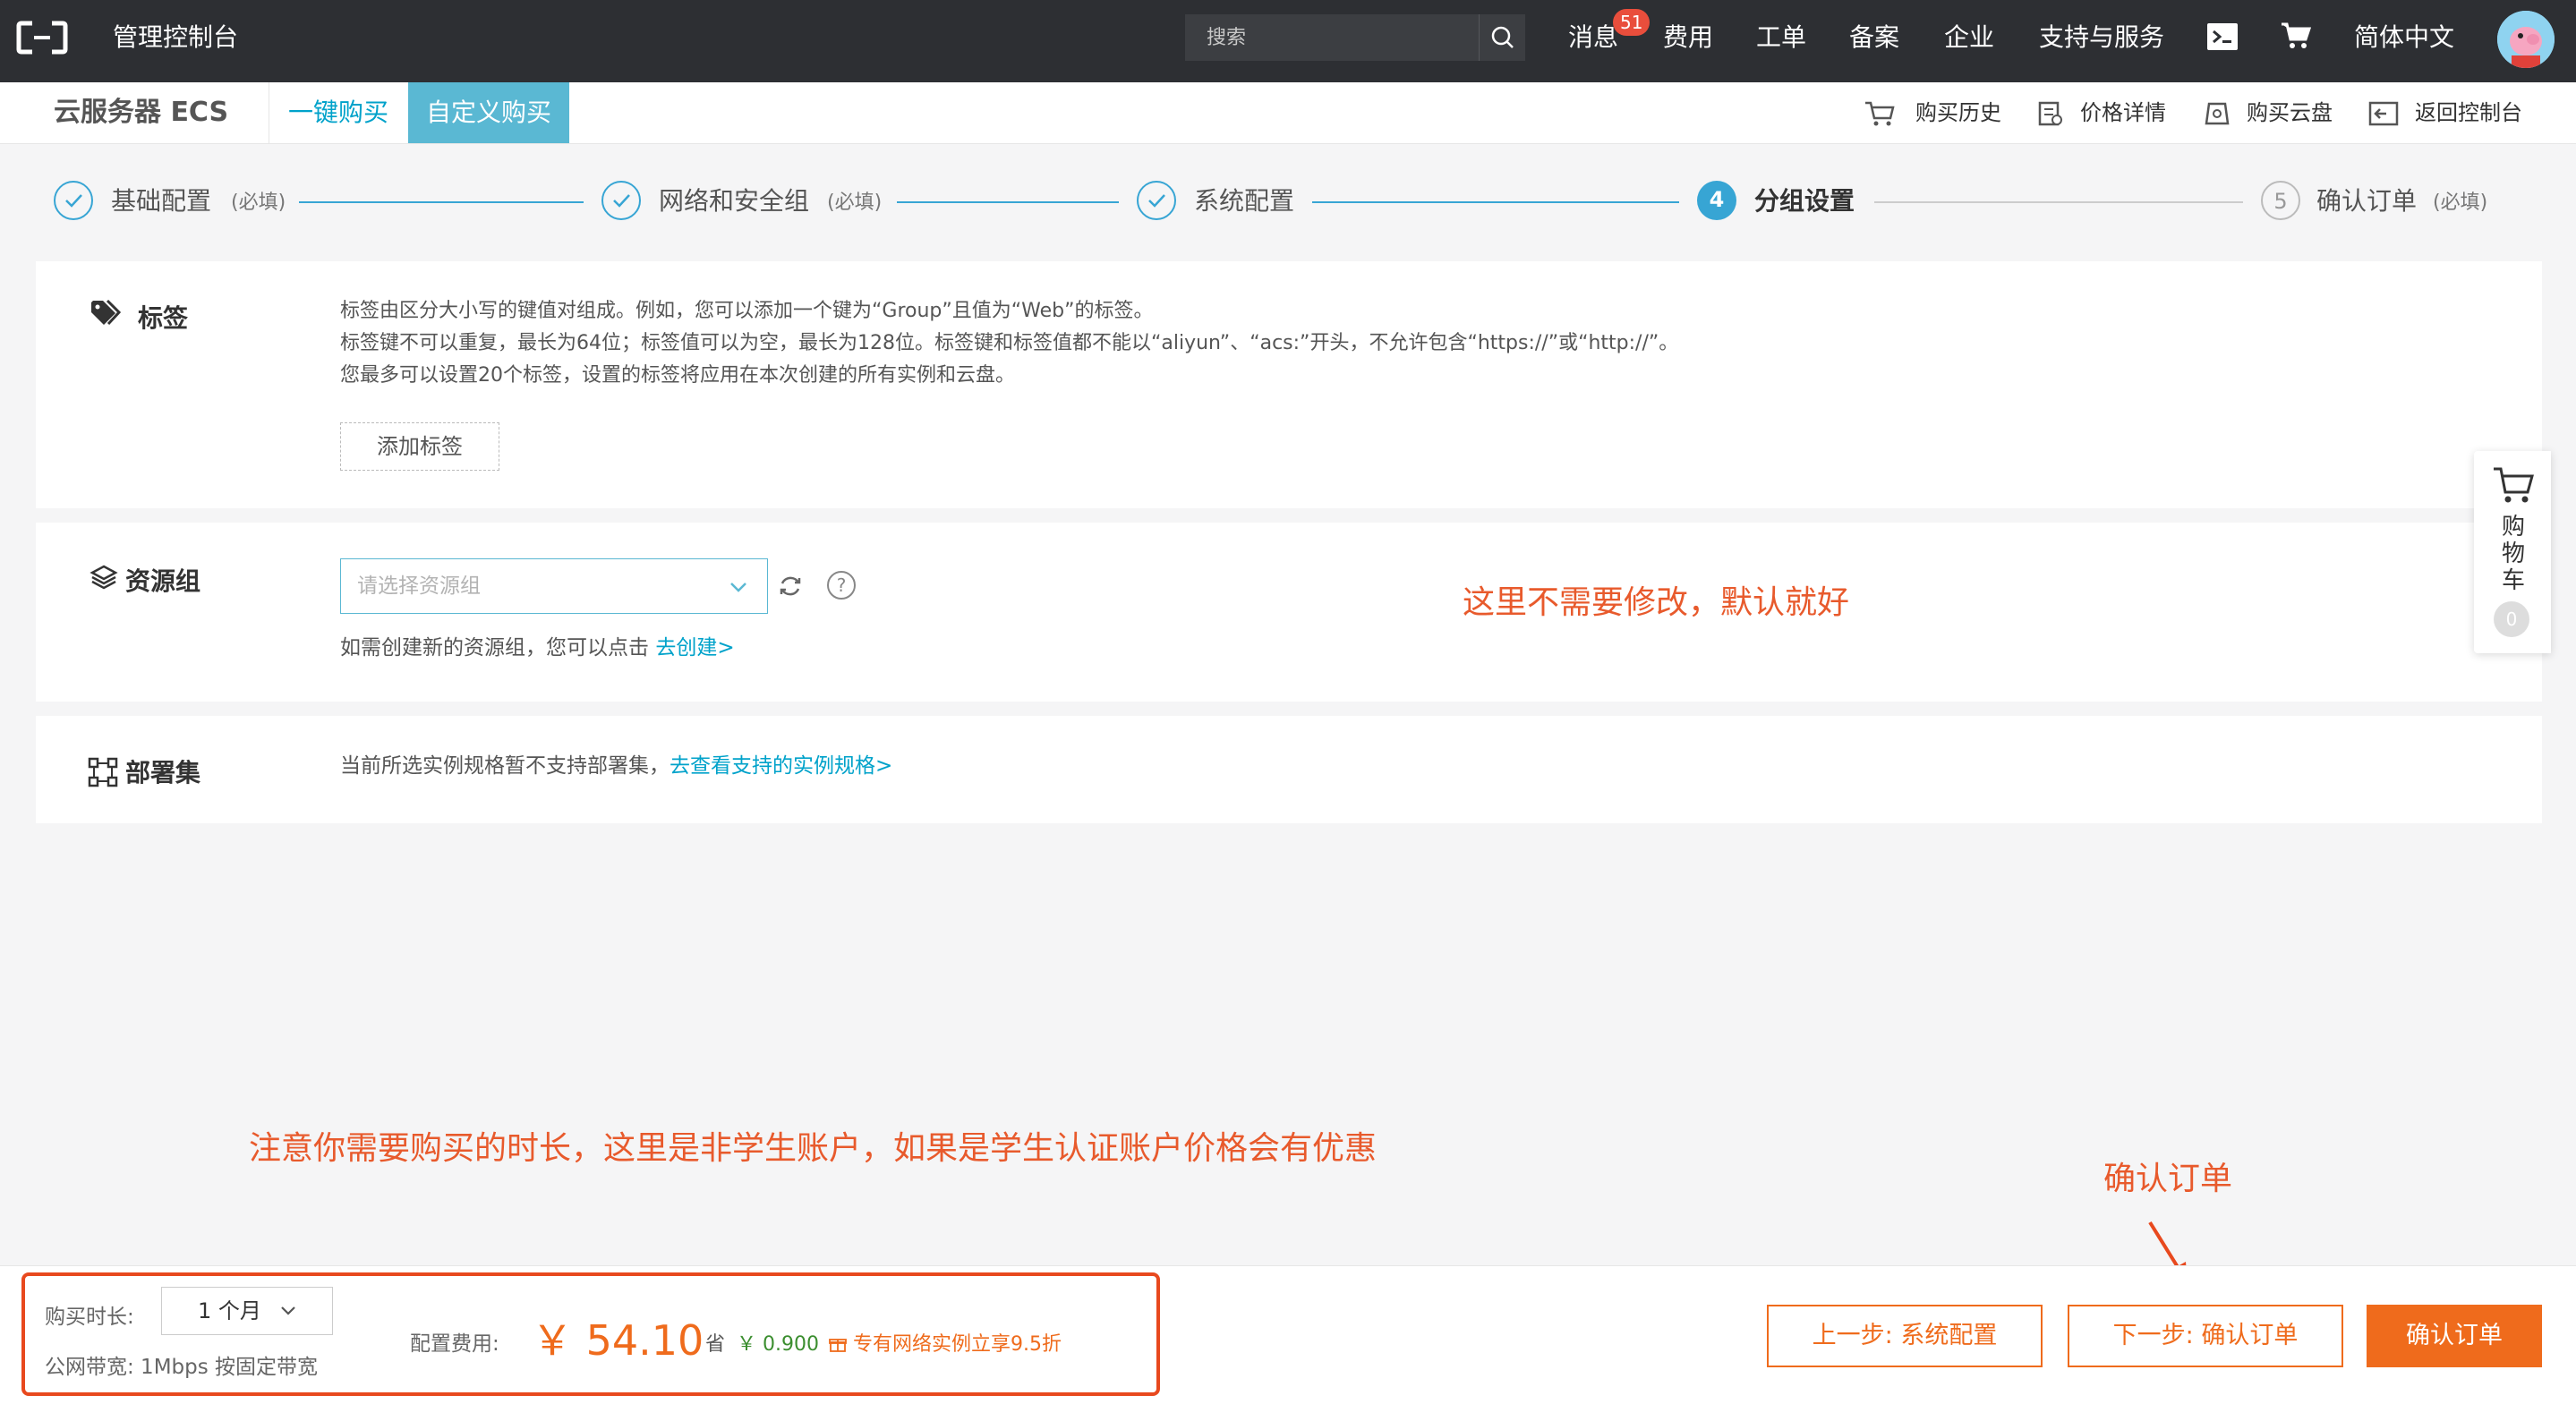  What do you see at coordinates (1716, 200) in the screenshot?
I see `step-4-number: 4` at bounding box center [1716, 200].